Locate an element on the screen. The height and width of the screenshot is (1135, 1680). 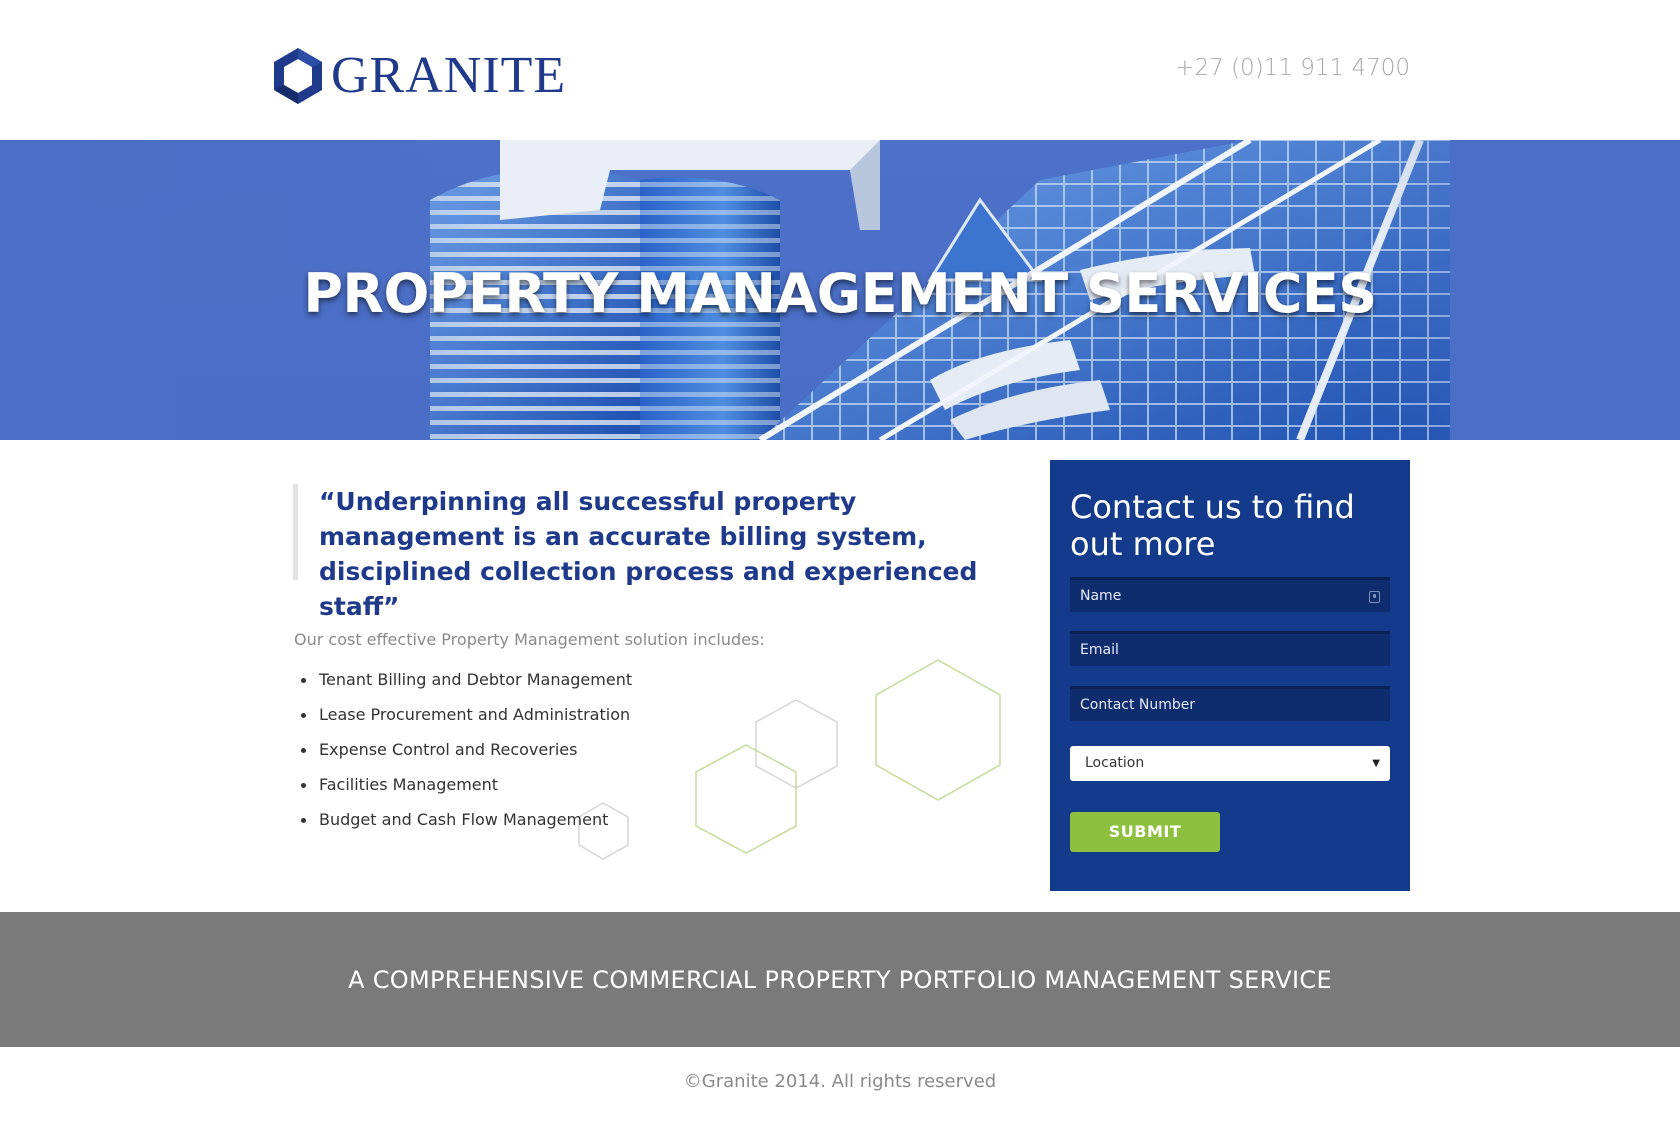
feature-item: Tenant Billing and Debtor Management is located at coordinates (463, 685).